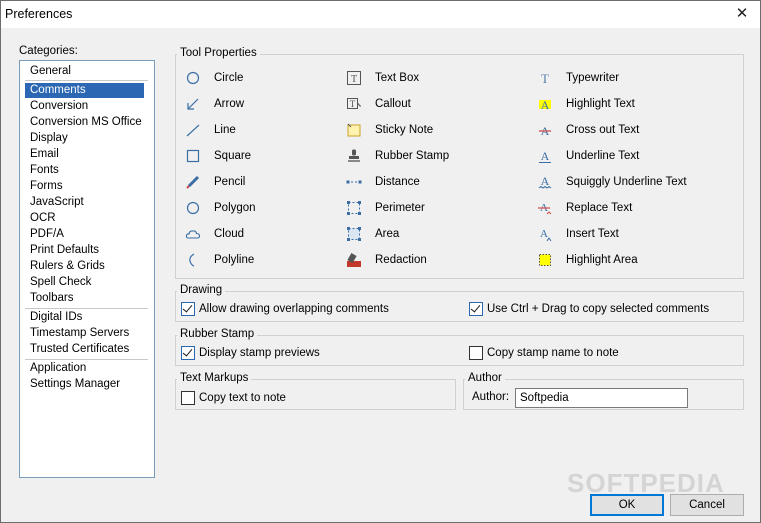 The height and width of the screenshot is (523, 761). Describe the element at coordinates (593, 78) in the screenshot. I see `tool-label: Typewriter` at that location.